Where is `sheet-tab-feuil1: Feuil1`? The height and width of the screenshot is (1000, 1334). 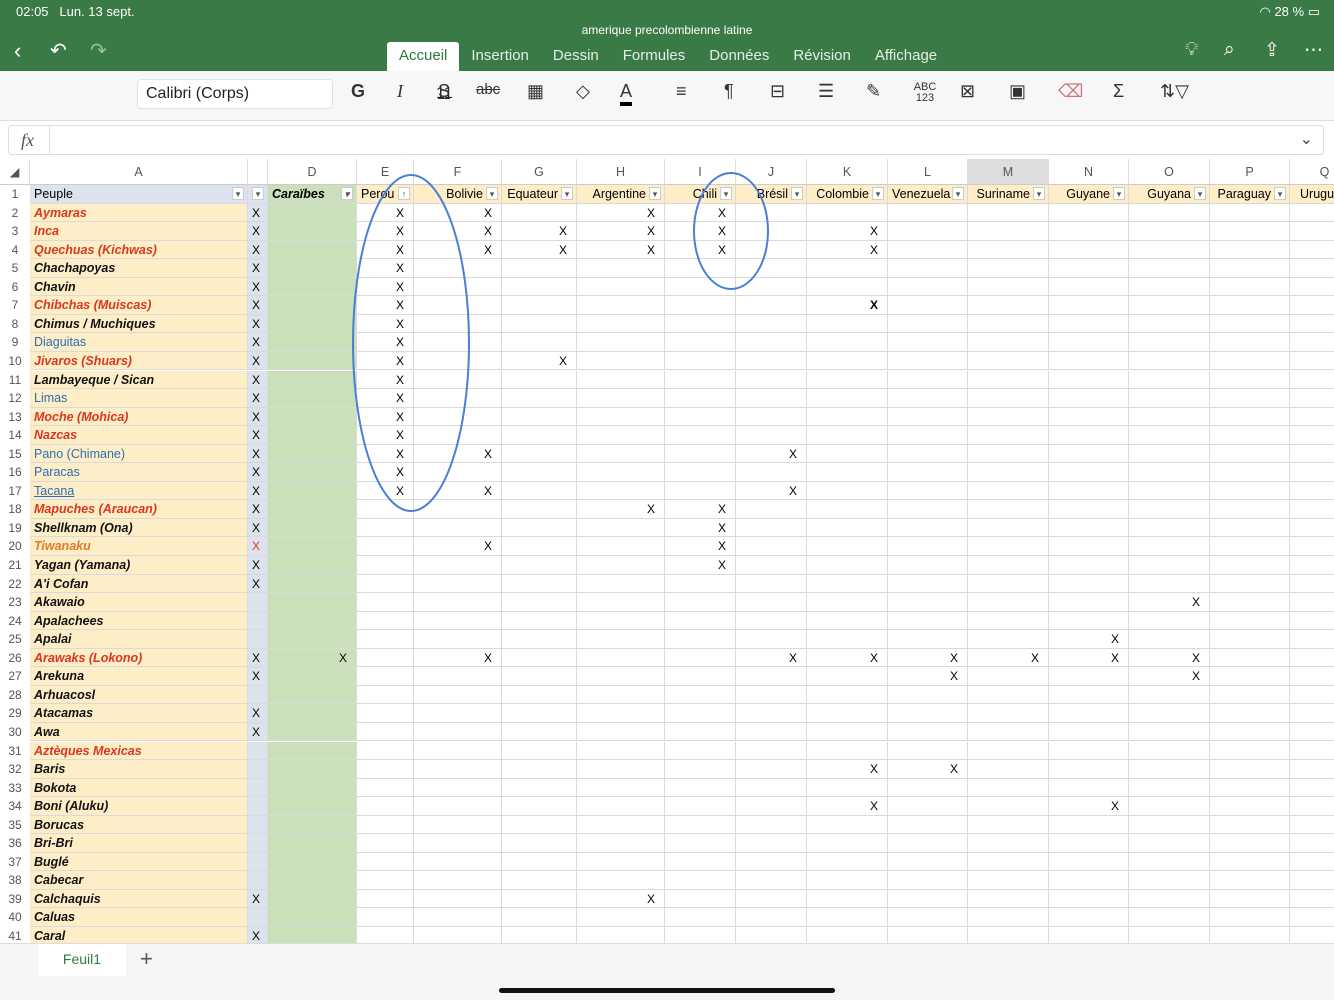
sheet-tab-feuil1: Feuil1 is located at coordinates (82, 960).